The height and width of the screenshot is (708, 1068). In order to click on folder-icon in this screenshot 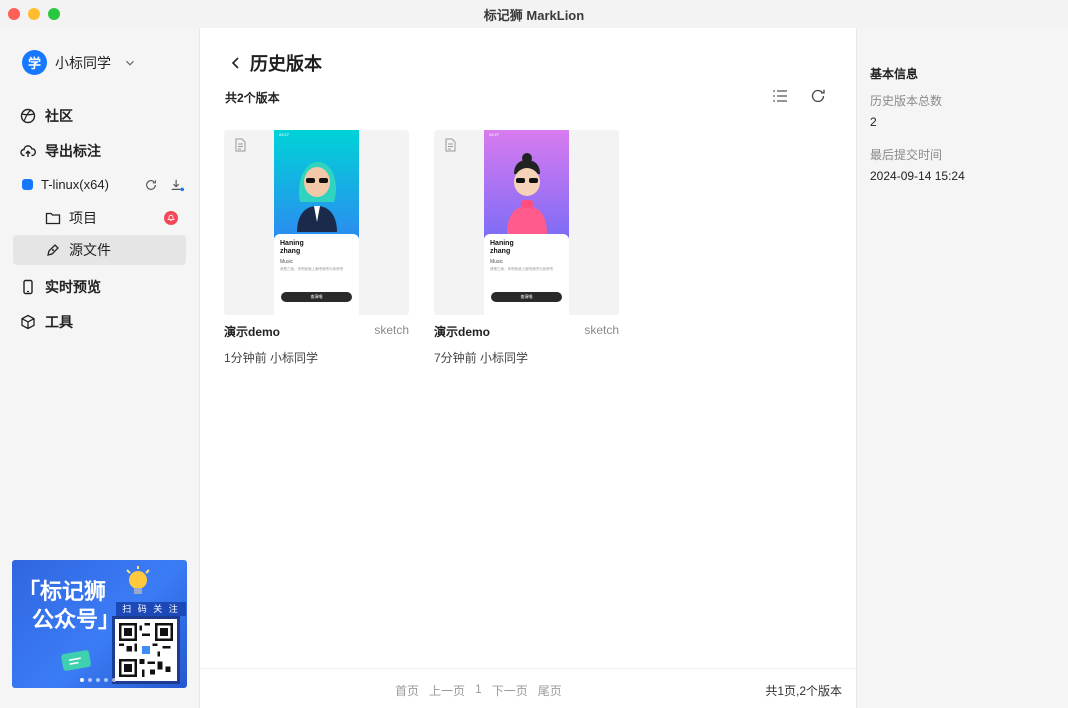, I will do `click(53, 218)`.